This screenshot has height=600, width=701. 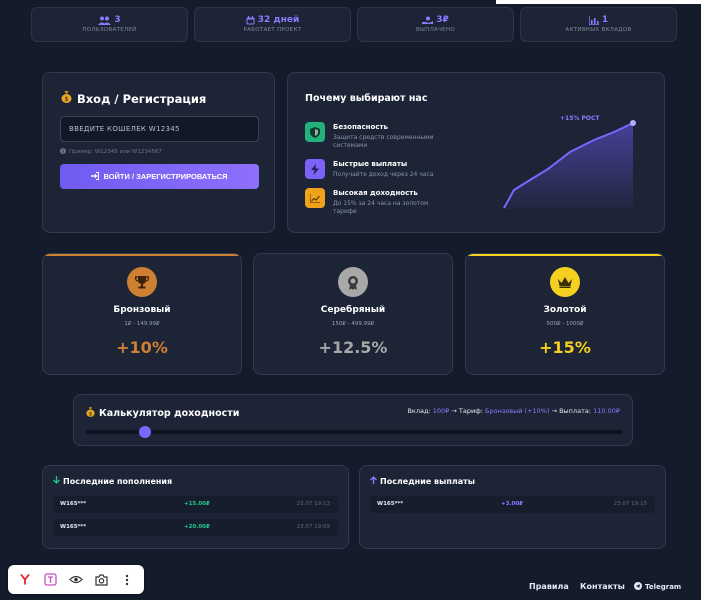 I want to click on more-menu-icon, so click(x=127, y=580).